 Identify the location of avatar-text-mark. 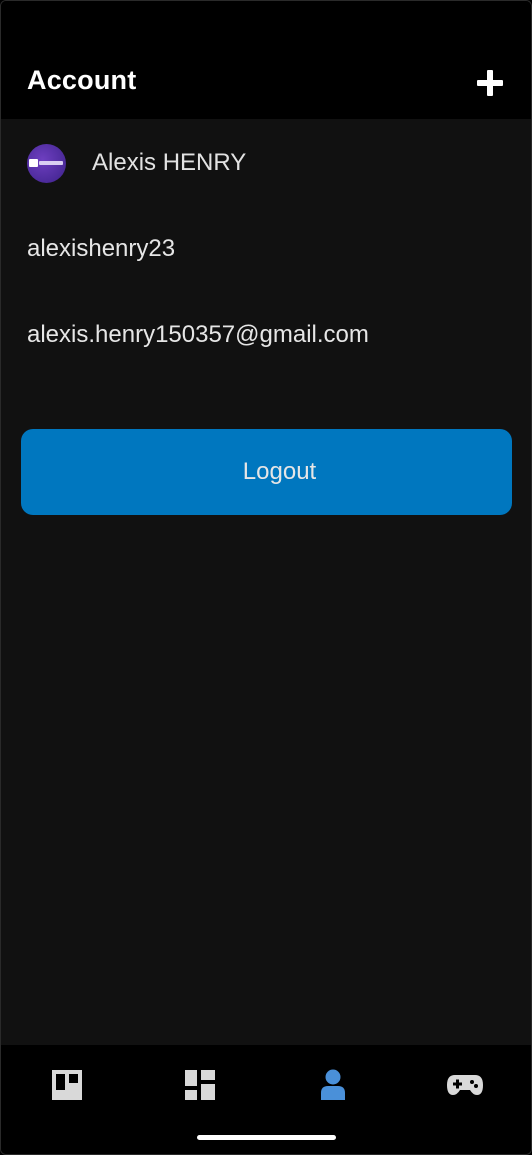
(51, 162).